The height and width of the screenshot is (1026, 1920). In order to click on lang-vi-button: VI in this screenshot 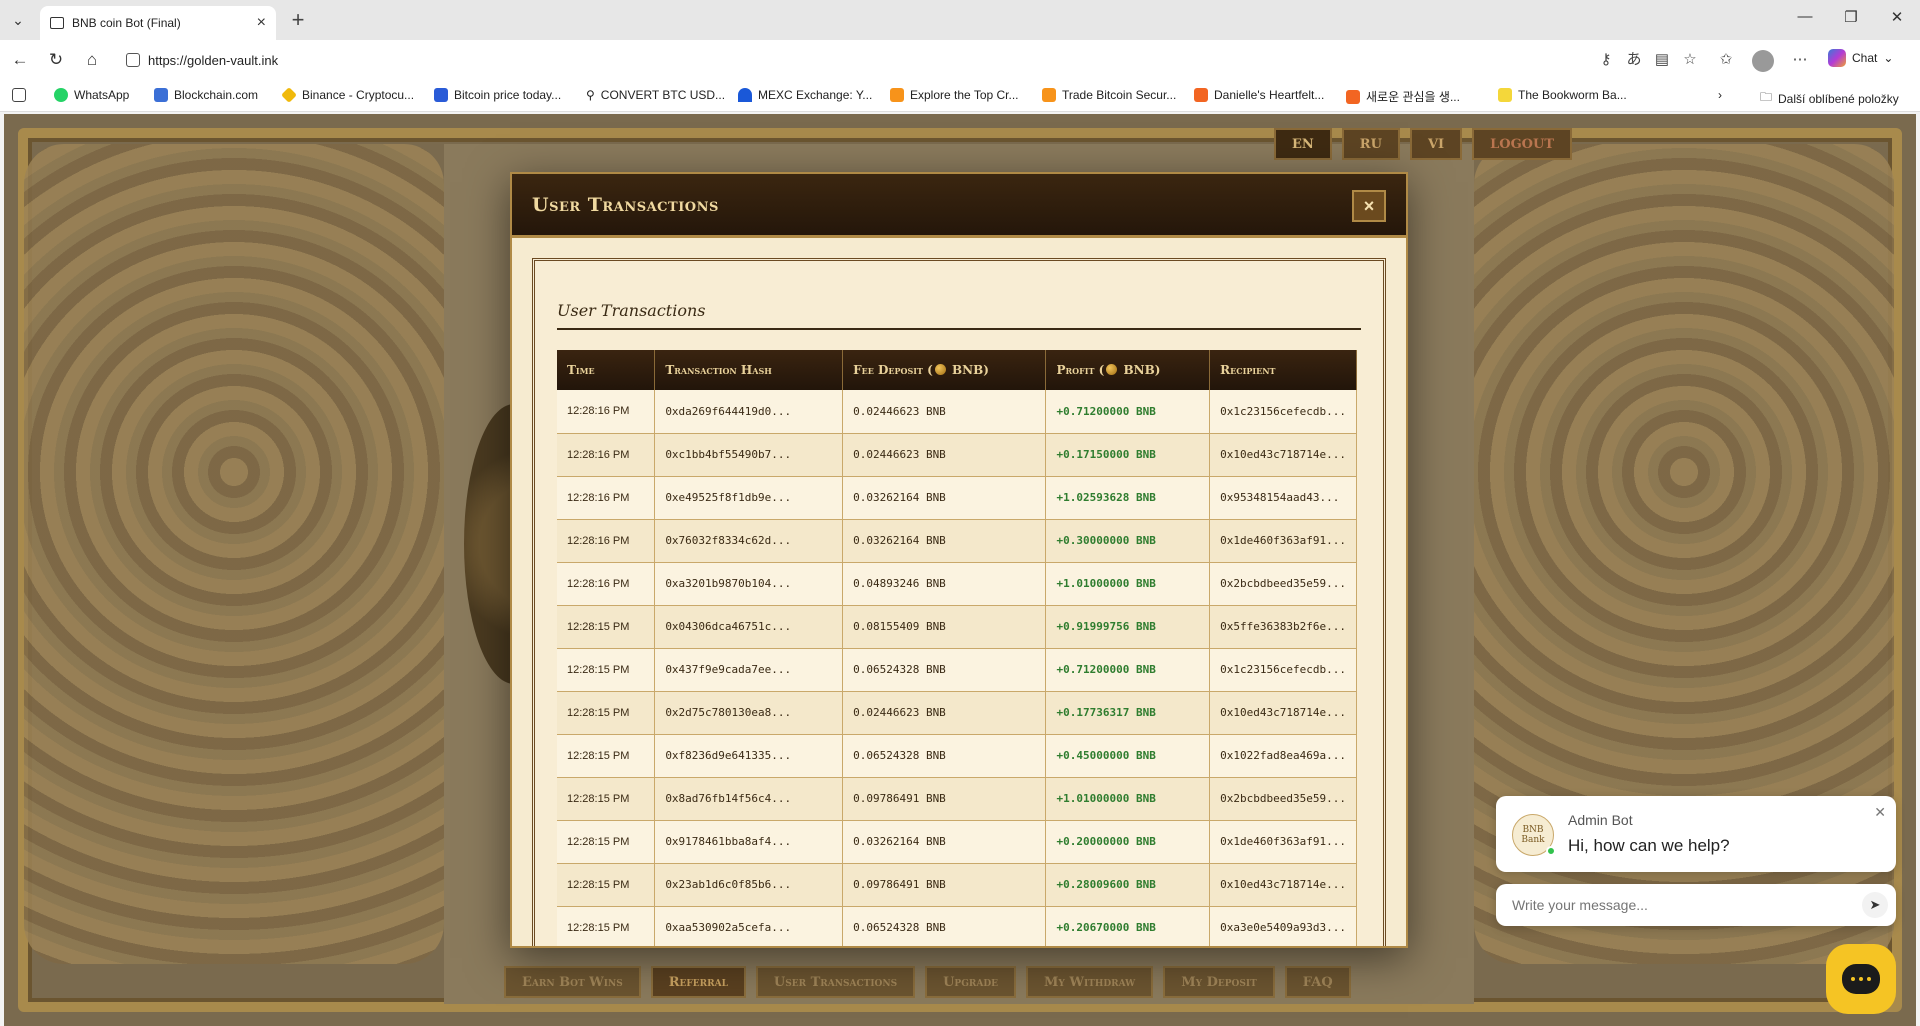, I will do `click(1436, 144)`.